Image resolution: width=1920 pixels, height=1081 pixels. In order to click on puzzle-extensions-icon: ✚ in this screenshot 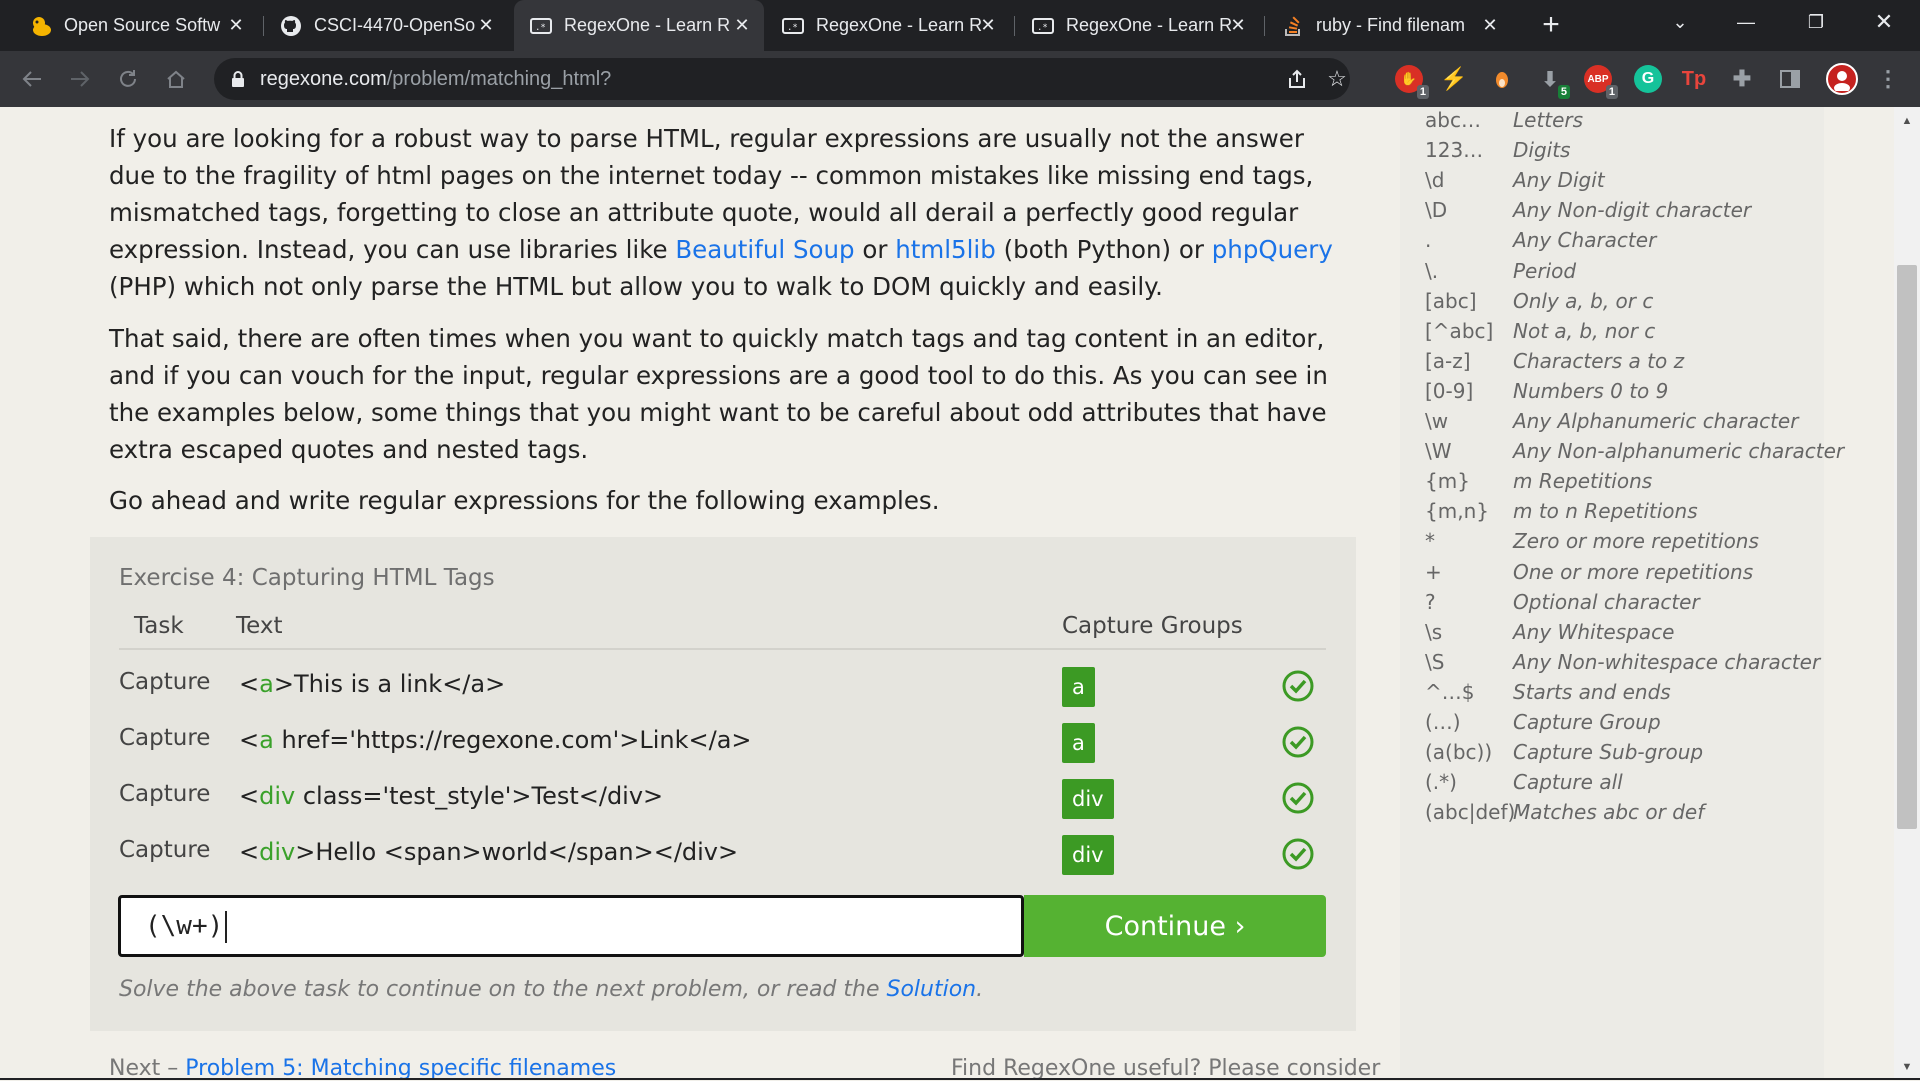, I will do `click(1742, 79)`.